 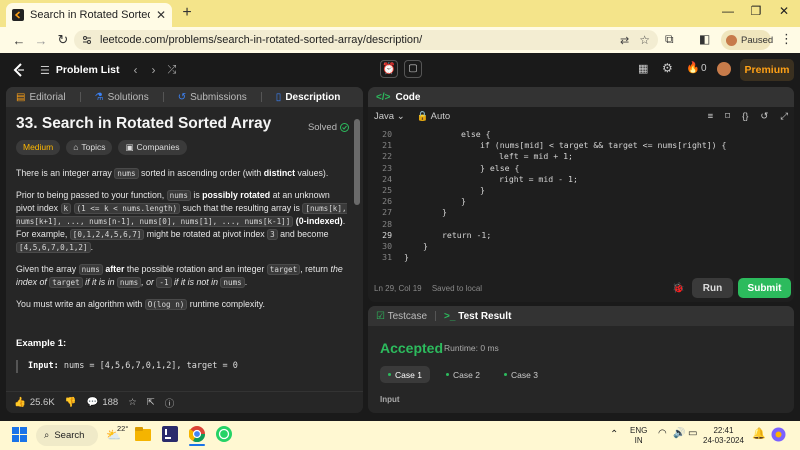 I want to click on auto-mode: 🔒 Auto, so click(x=434, y=116).